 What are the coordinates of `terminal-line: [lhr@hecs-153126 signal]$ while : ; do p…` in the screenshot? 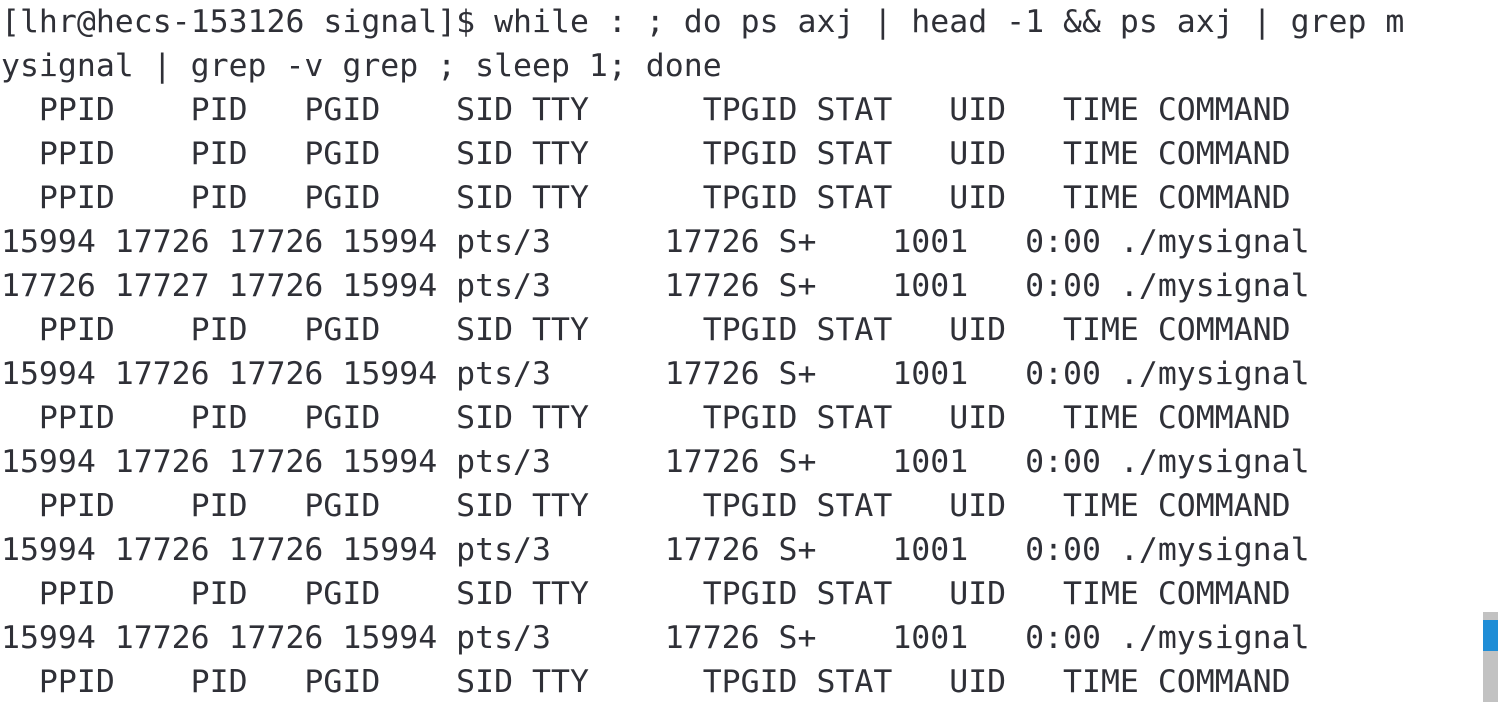 It's located at (703, 22).